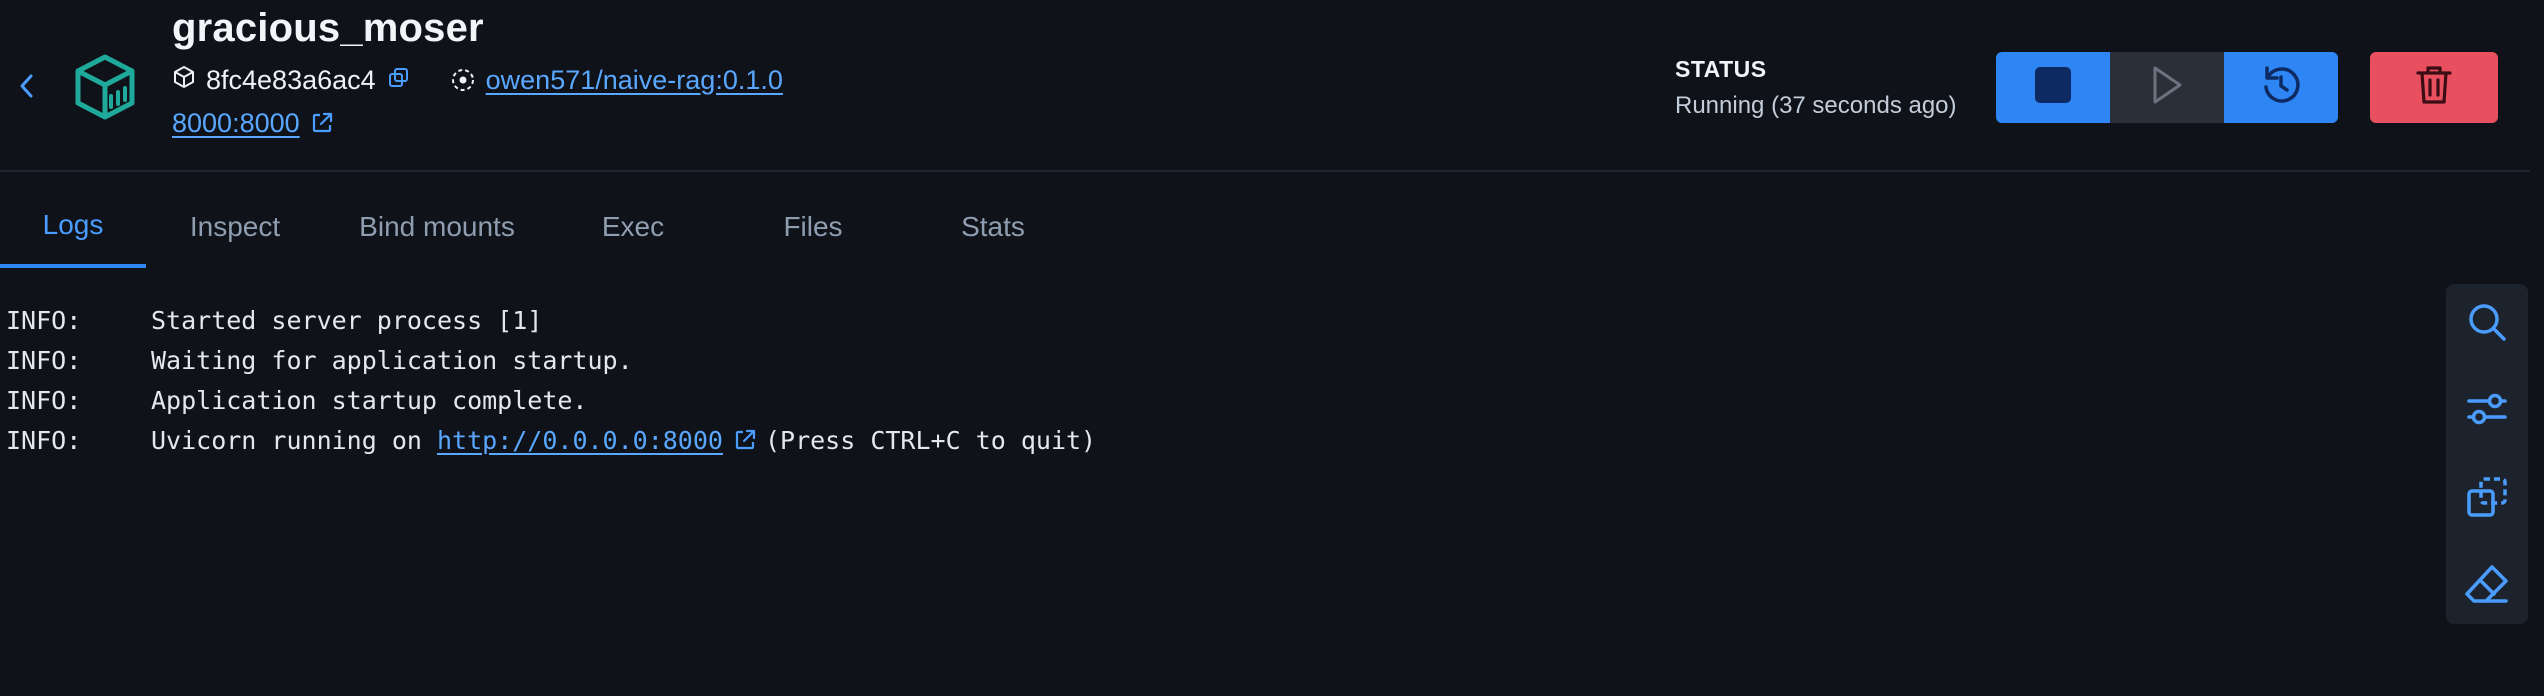  I want to click on copy-icon, so click(399, 80).